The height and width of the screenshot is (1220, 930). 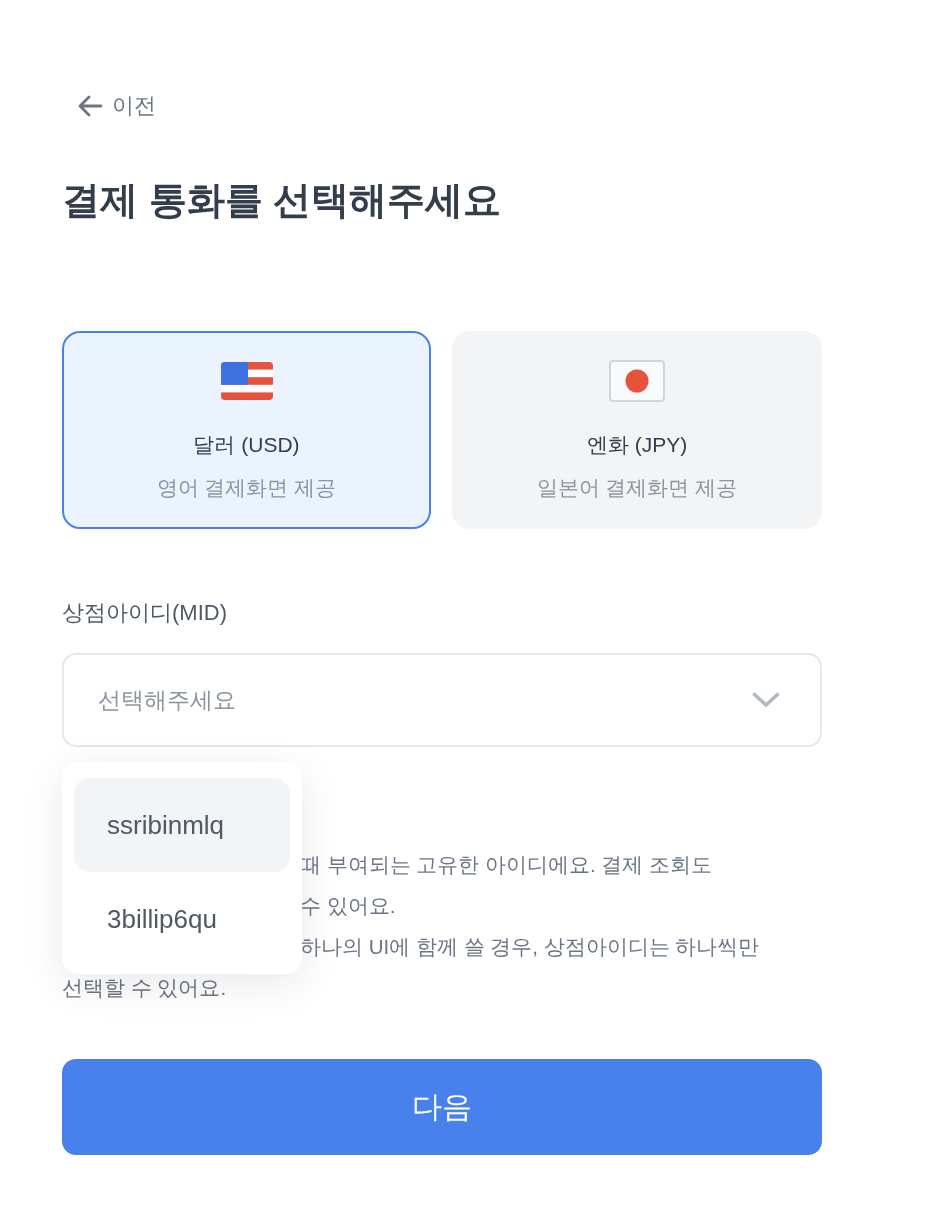 What do you see at coordinates (282, 200) in the screenshot?
I see `page-title: 결제 통화를 선택해주세요` at bounding box center [282, 200].